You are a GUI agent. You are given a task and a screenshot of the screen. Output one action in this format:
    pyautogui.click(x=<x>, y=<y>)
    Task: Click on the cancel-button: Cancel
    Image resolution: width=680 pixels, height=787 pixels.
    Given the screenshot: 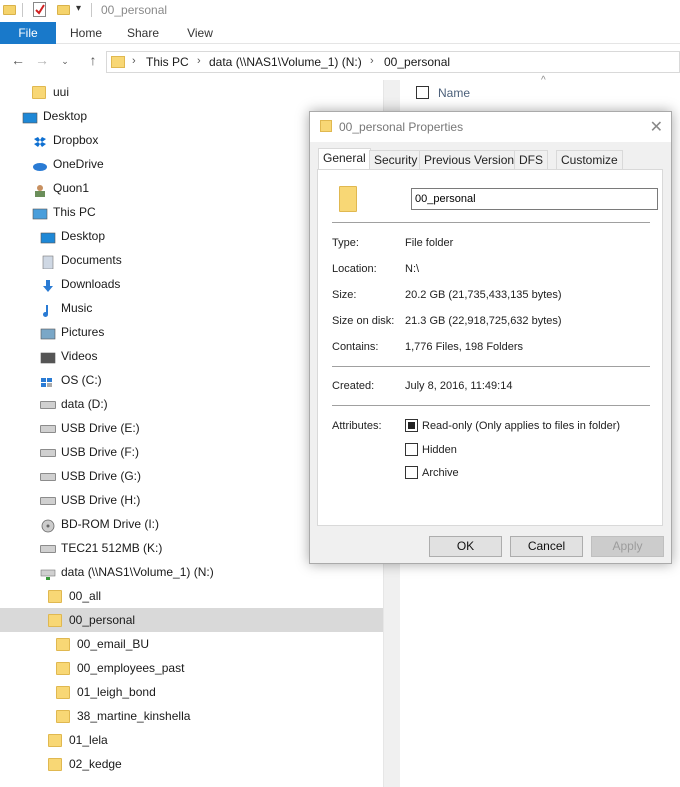 What is the action you would take?
    pyautogui.click(x=546, y=546)
    